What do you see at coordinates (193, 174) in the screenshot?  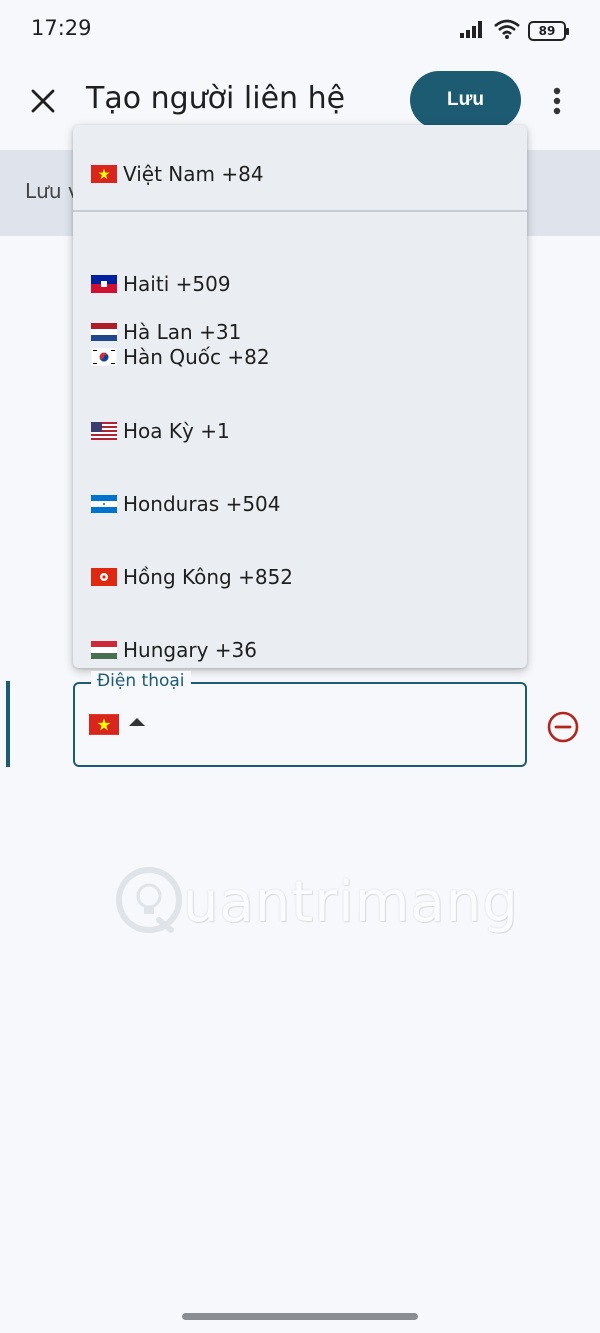 I see `country-label: Việt Nam +84` at bounding box center [193, 174].